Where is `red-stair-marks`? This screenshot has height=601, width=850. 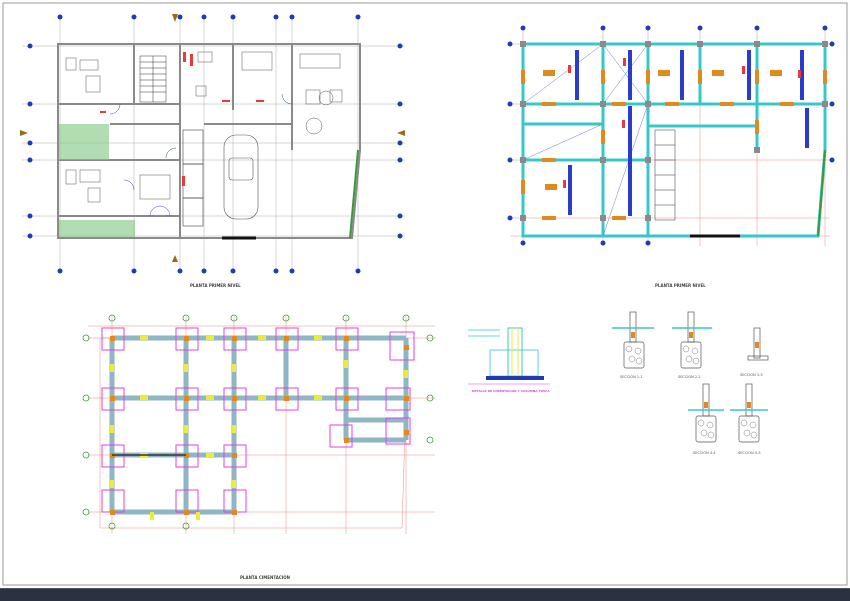
red-stair-marks is located at coordinates (182, 119).